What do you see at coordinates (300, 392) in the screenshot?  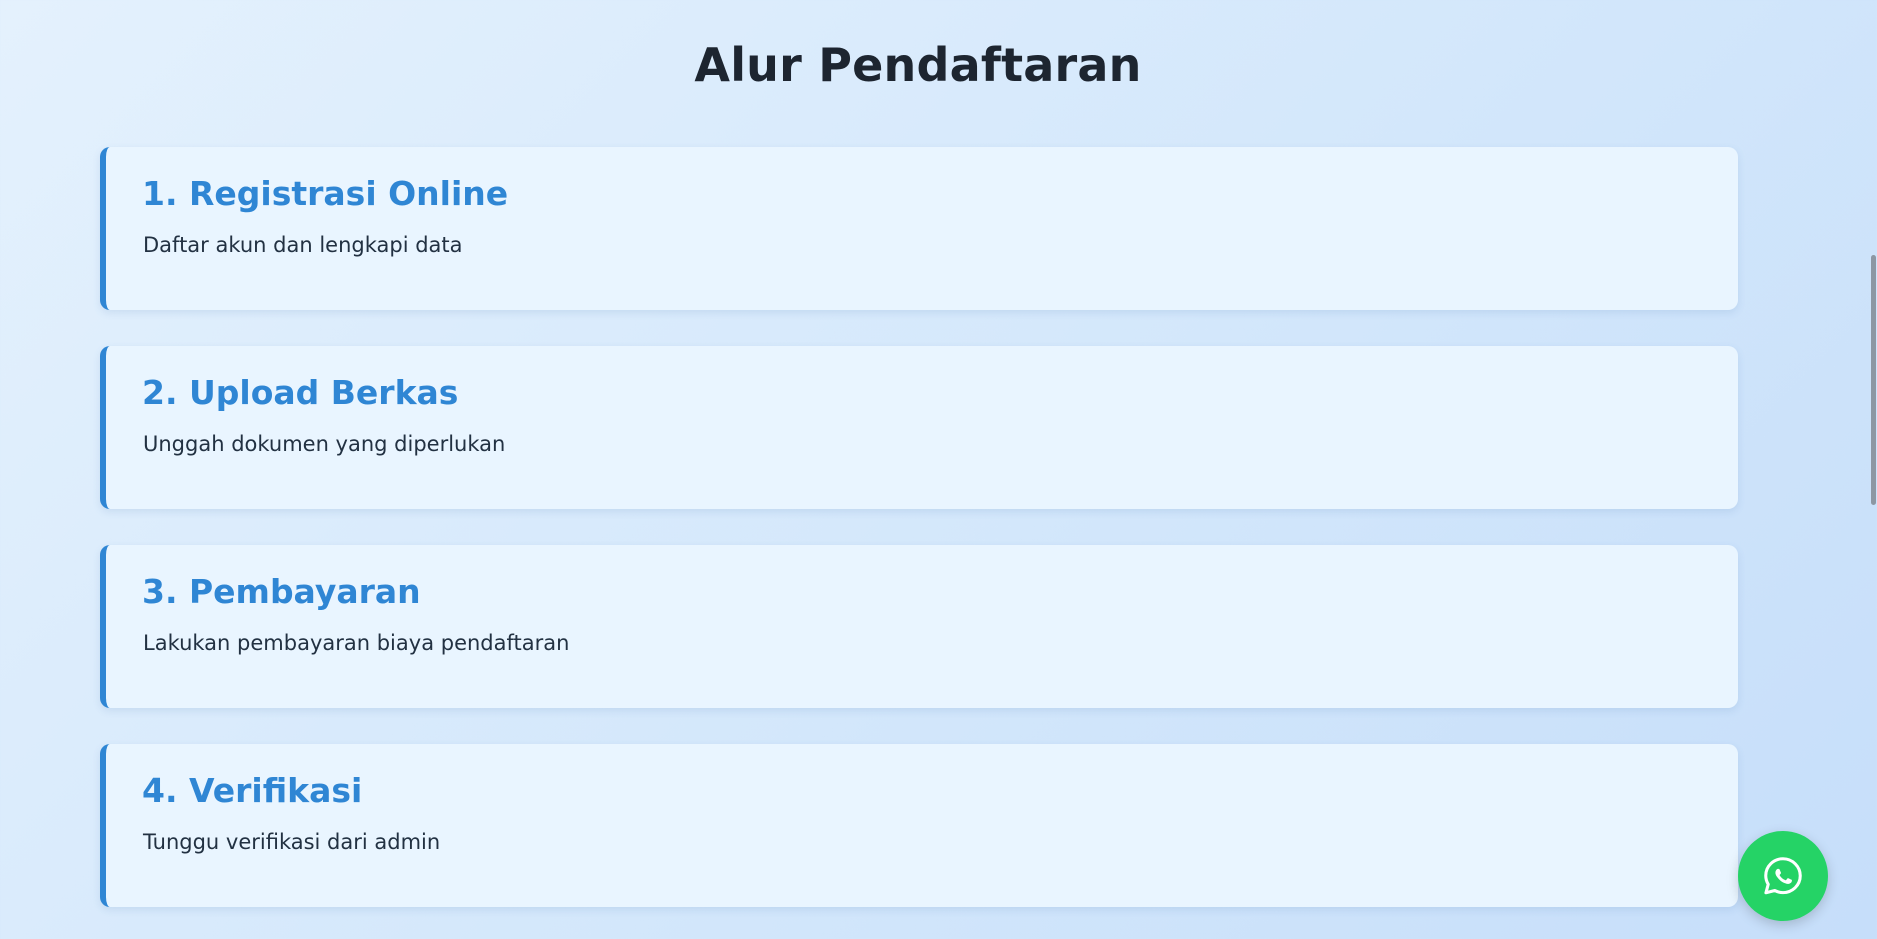 I see `step-title: 2. Upload Berkas` at bounding box center [300, 392].